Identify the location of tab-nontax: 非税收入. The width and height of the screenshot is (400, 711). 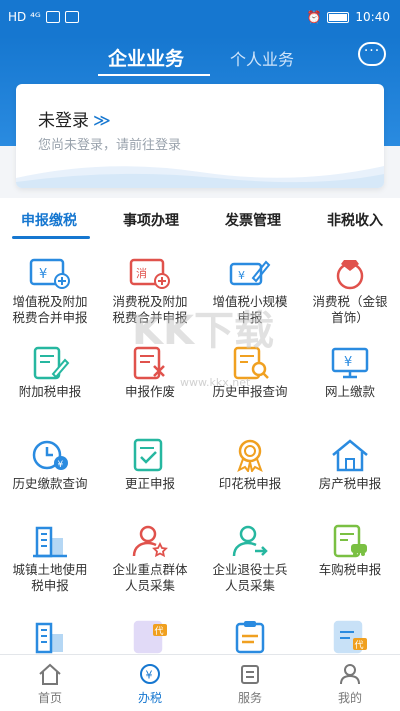
(355, 220).